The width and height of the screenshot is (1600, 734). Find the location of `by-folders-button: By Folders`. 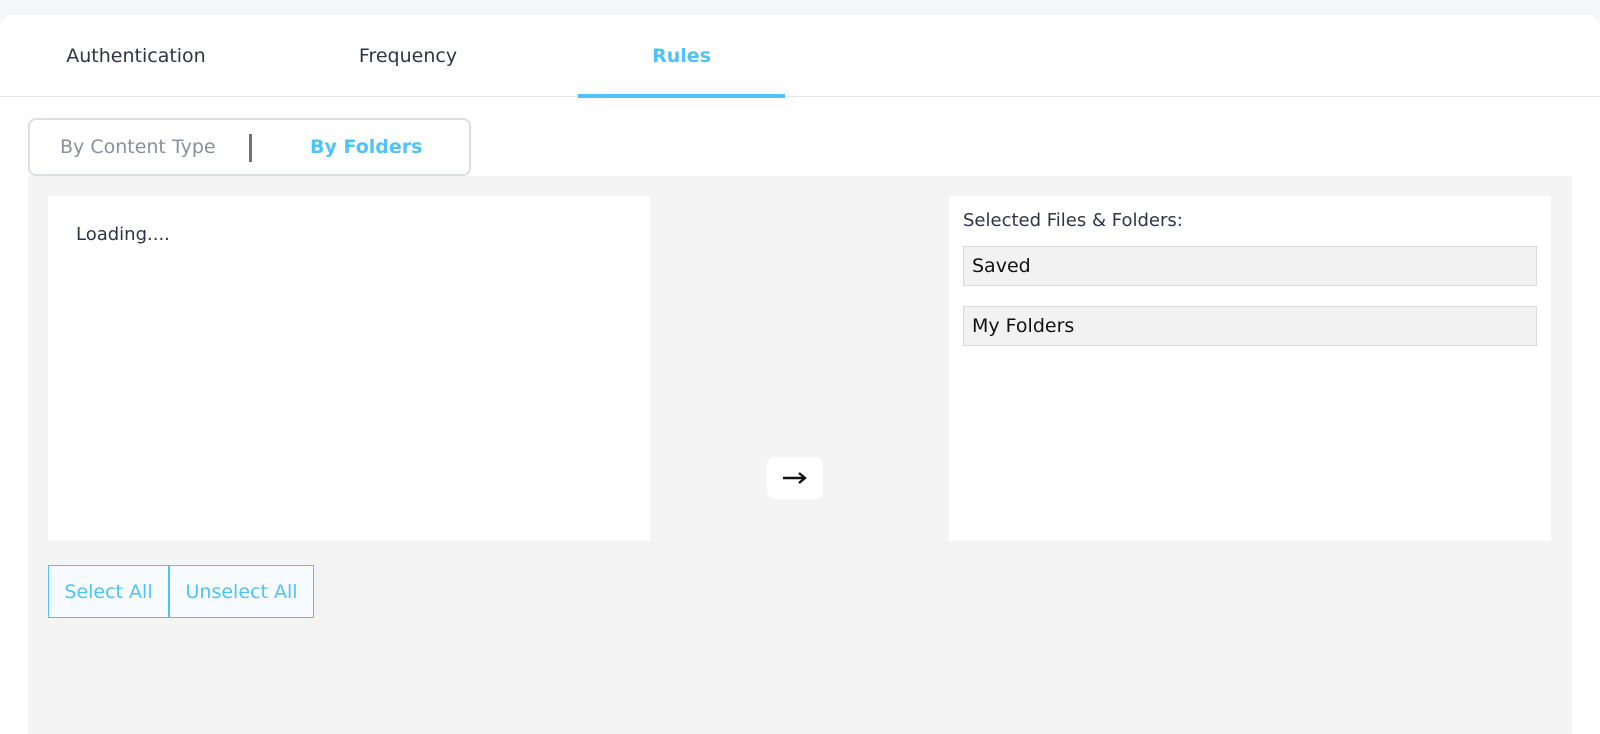

by-folders-button: By Folders is located at coordinates (366, 147).